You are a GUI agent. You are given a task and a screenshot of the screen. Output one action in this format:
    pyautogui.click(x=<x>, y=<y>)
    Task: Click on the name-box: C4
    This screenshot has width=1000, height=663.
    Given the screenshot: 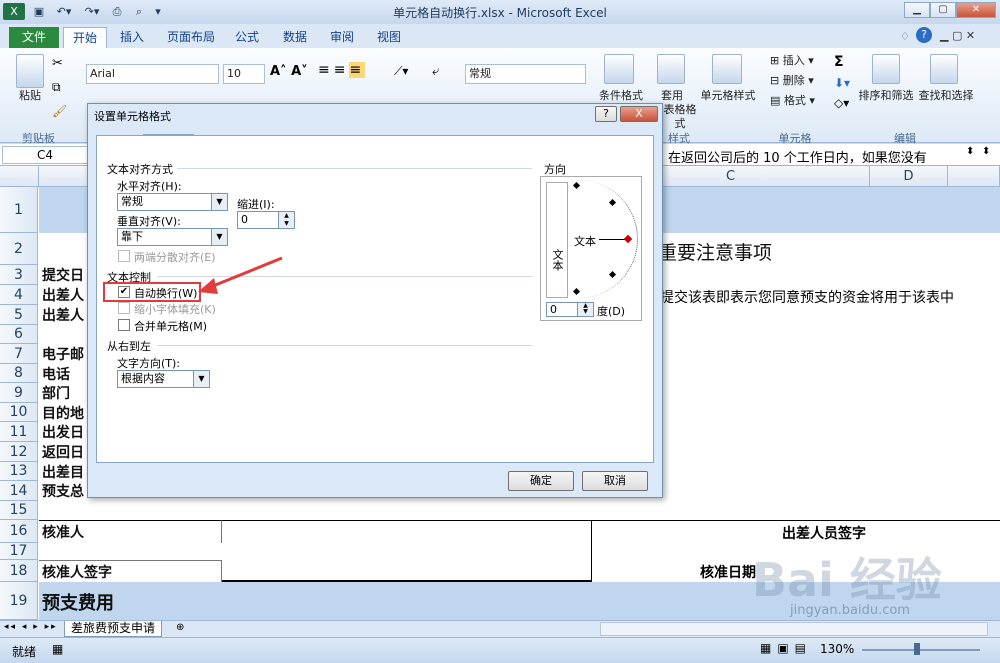 What is the action you would take?
    pyautogui.click(x=45, y=155)
    